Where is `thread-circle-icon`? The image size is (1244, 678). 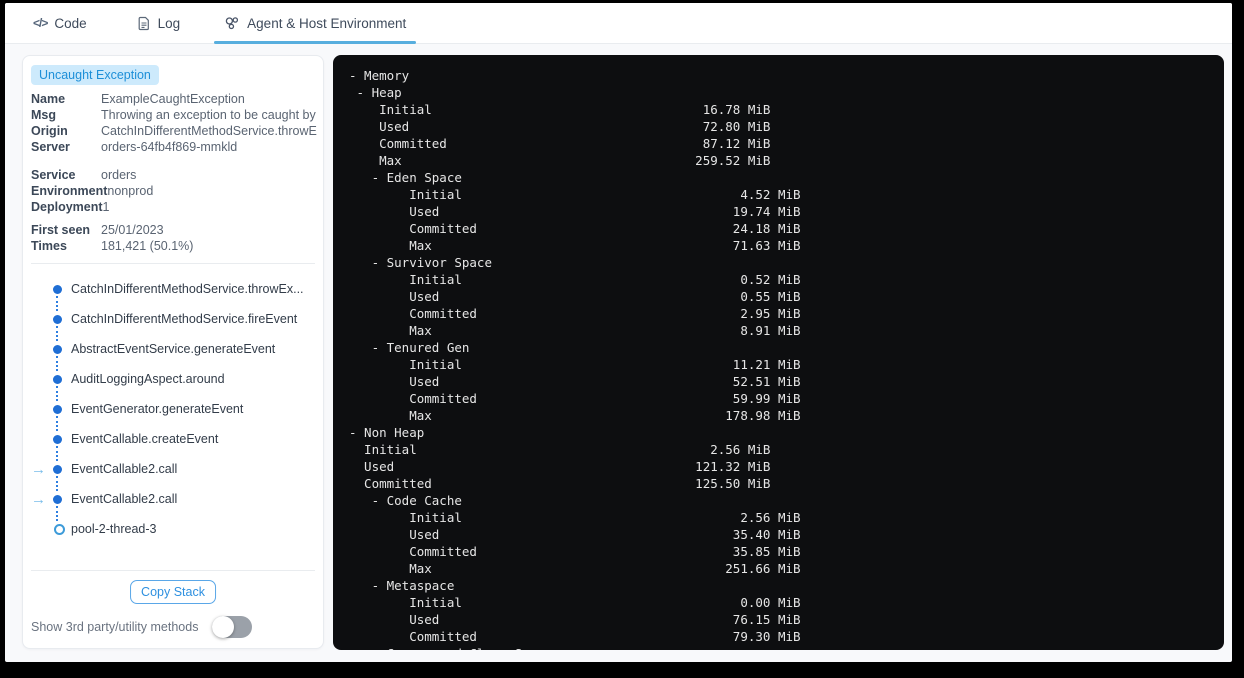
thread-circle-icon is located at coordinates (59, 529).